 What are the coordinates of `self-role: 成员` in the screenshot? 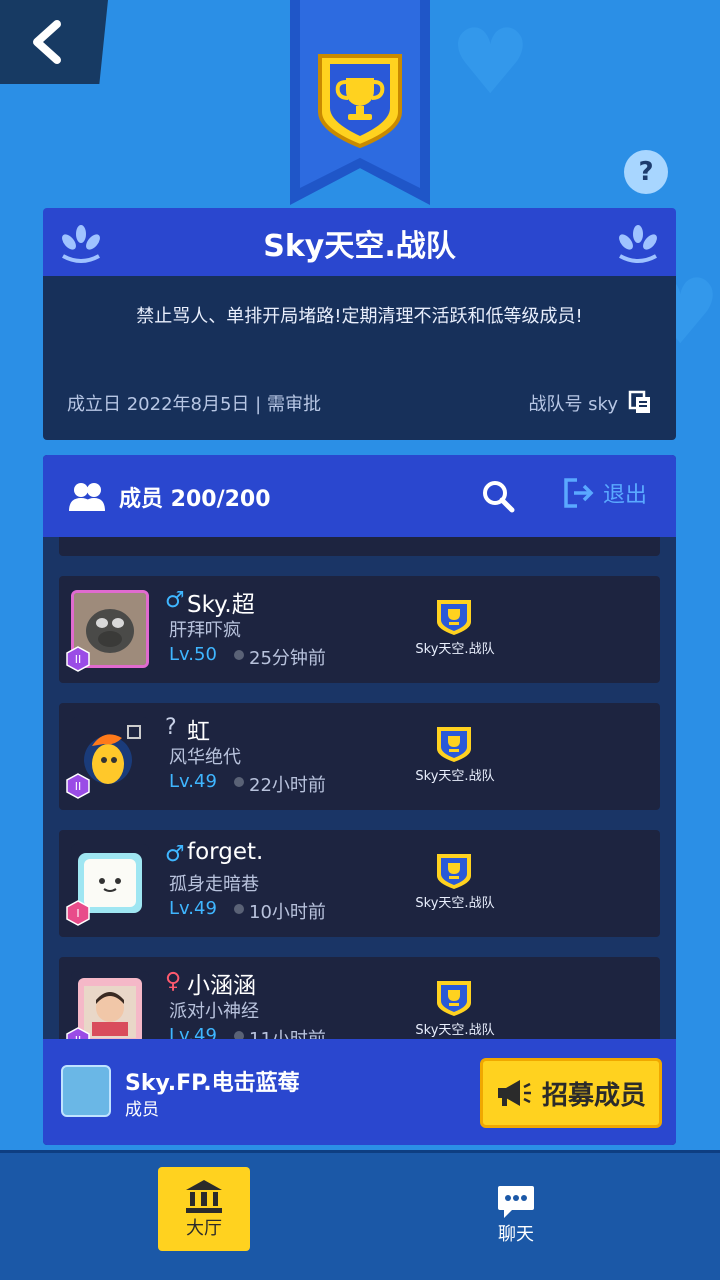 It's located at (142, 1110).